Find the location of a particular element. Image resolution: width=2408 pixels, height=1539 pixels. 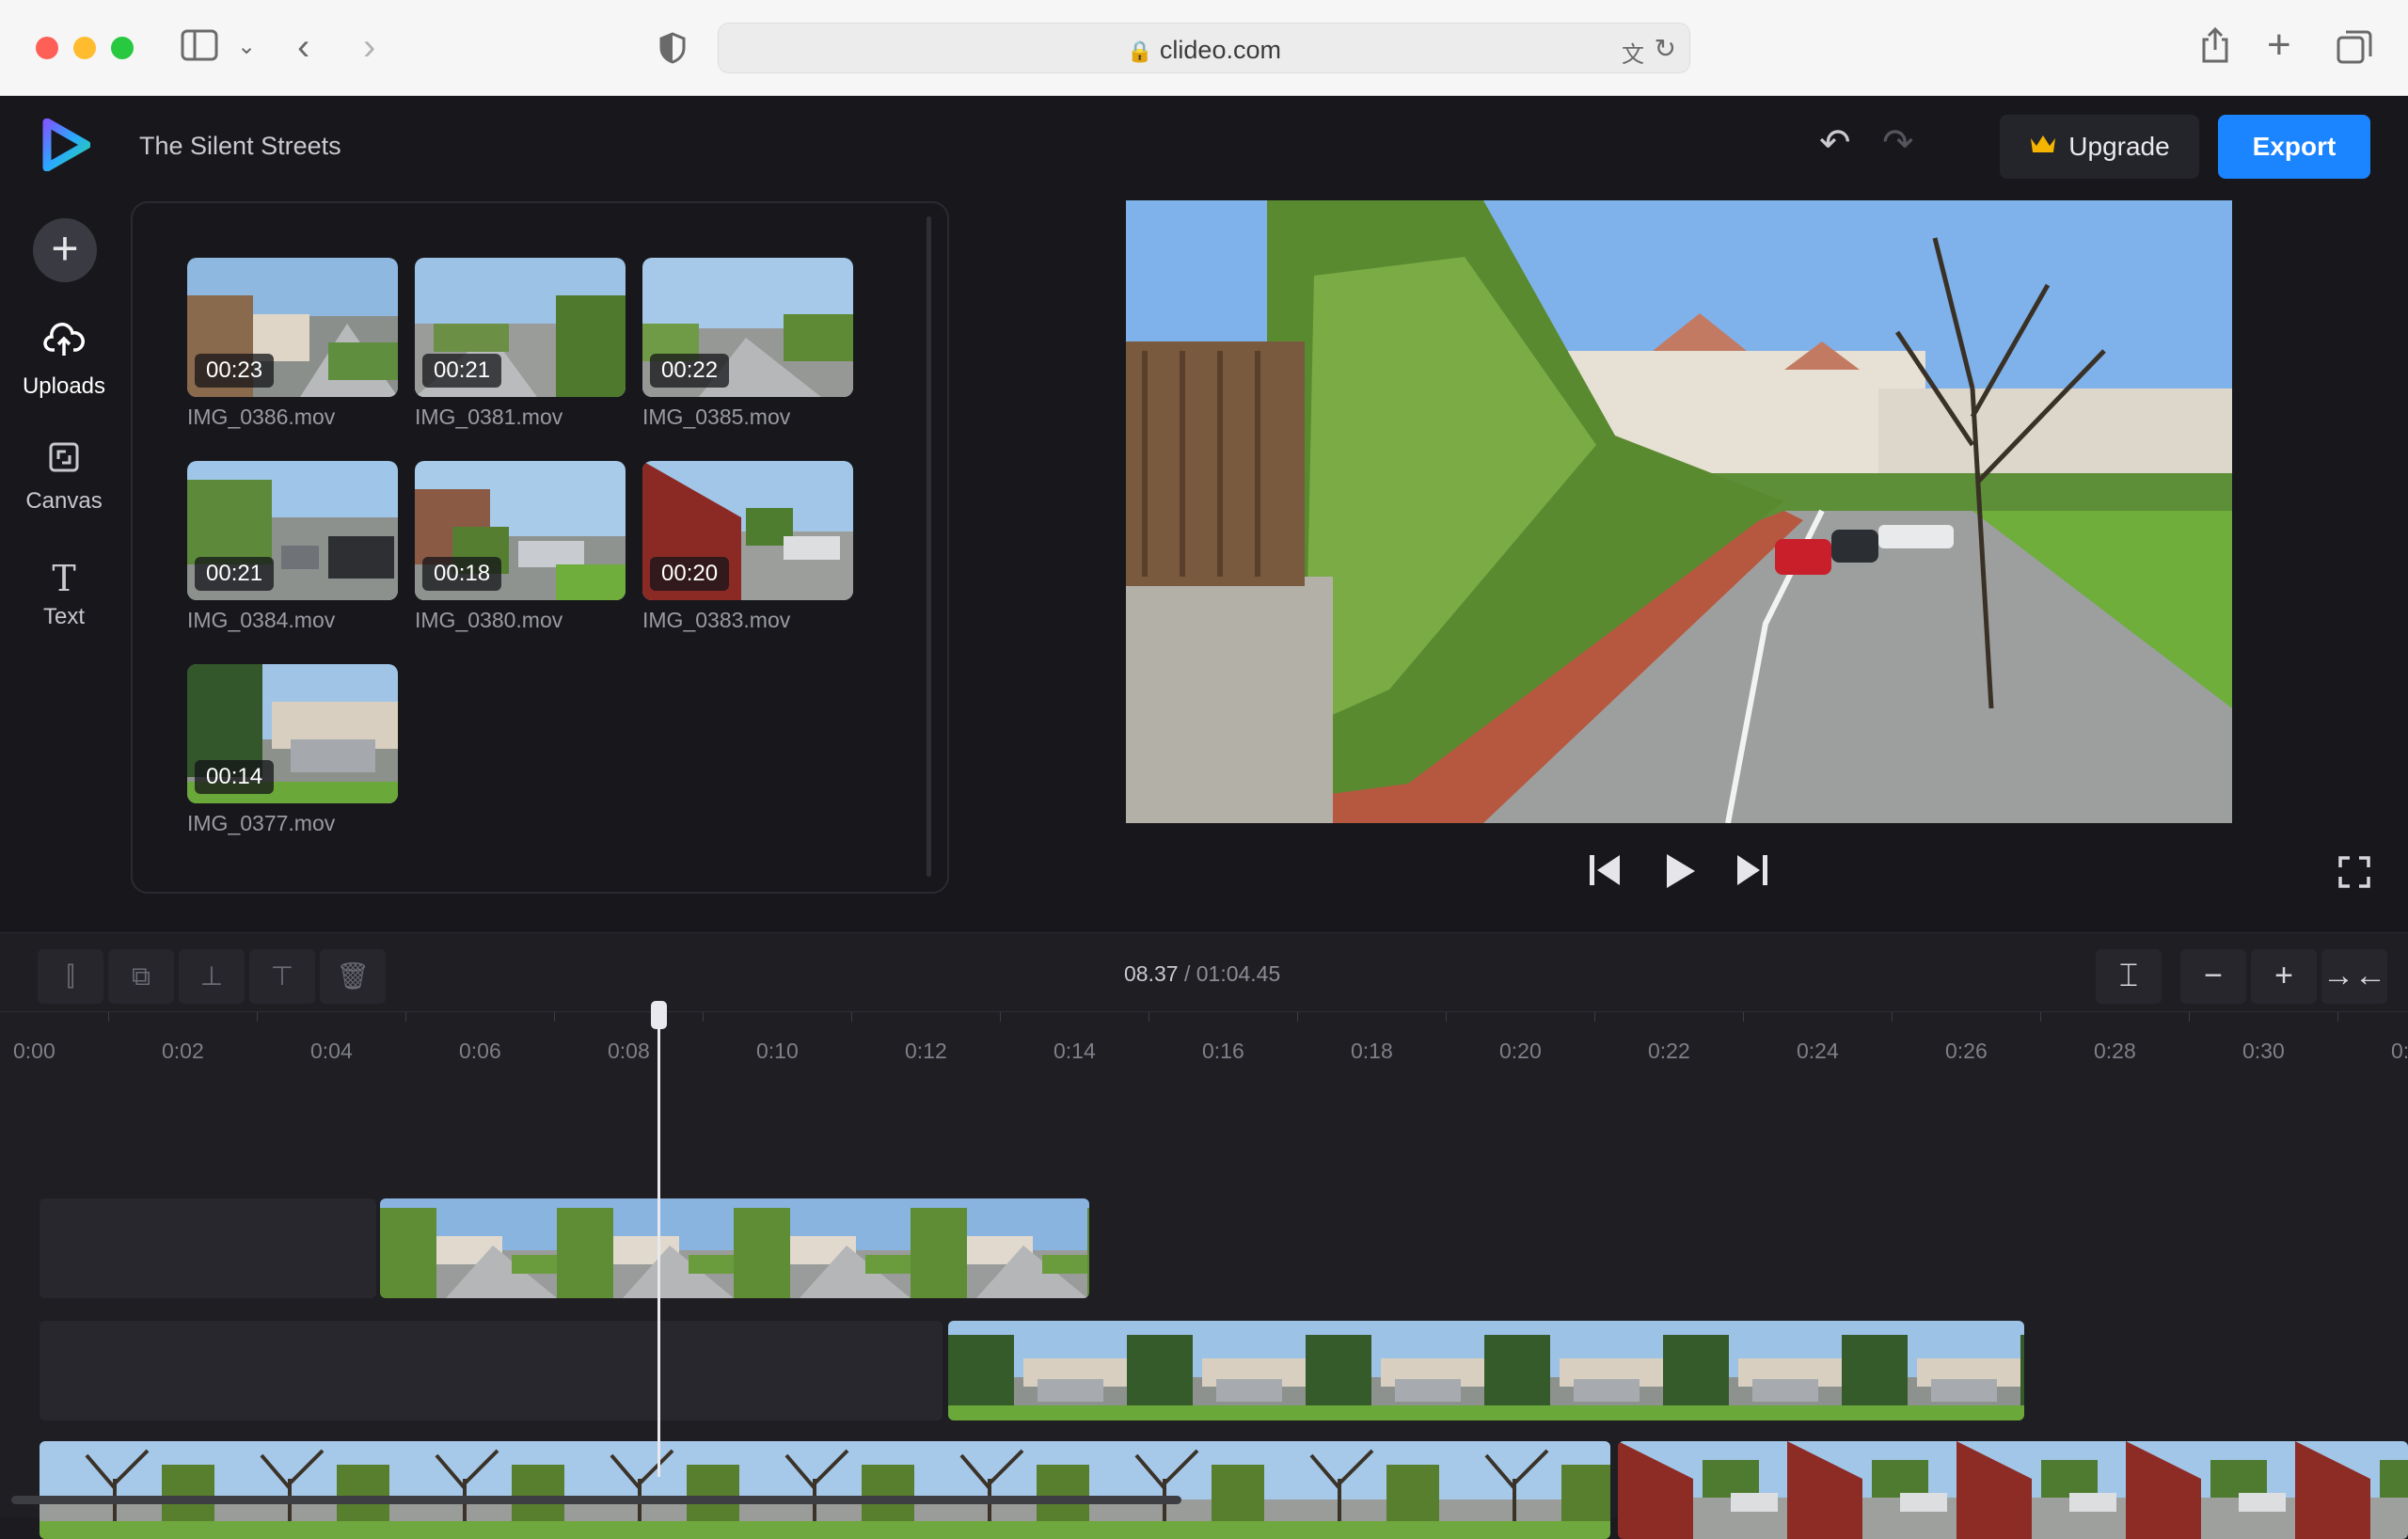

chevron-down-icon: ⌄ is located at coordinates (247, 47).